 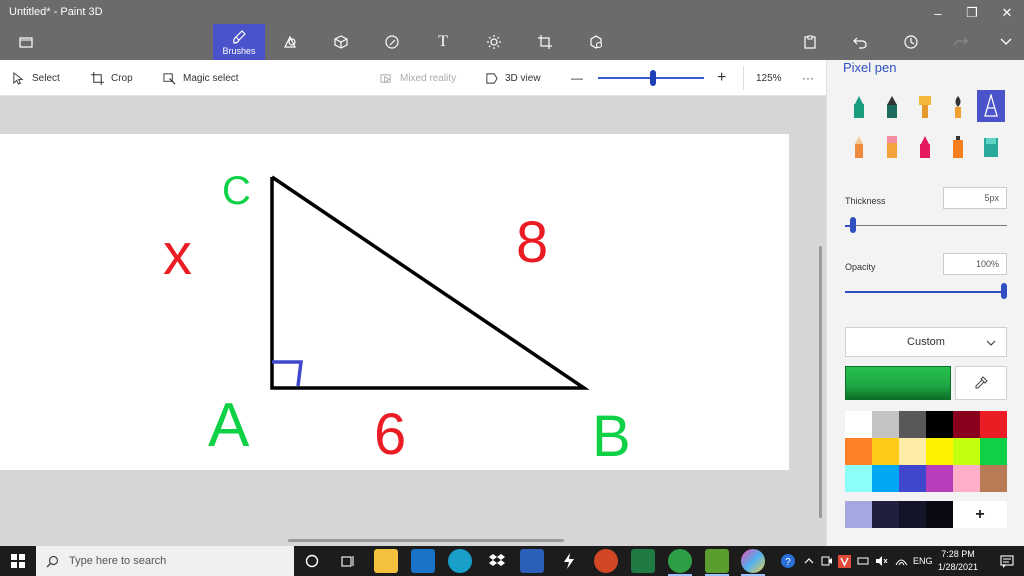 What do you see at coordinates (443, 42) in the screenshot?
I see `text-tab: T` at bounding box center [443, 42].